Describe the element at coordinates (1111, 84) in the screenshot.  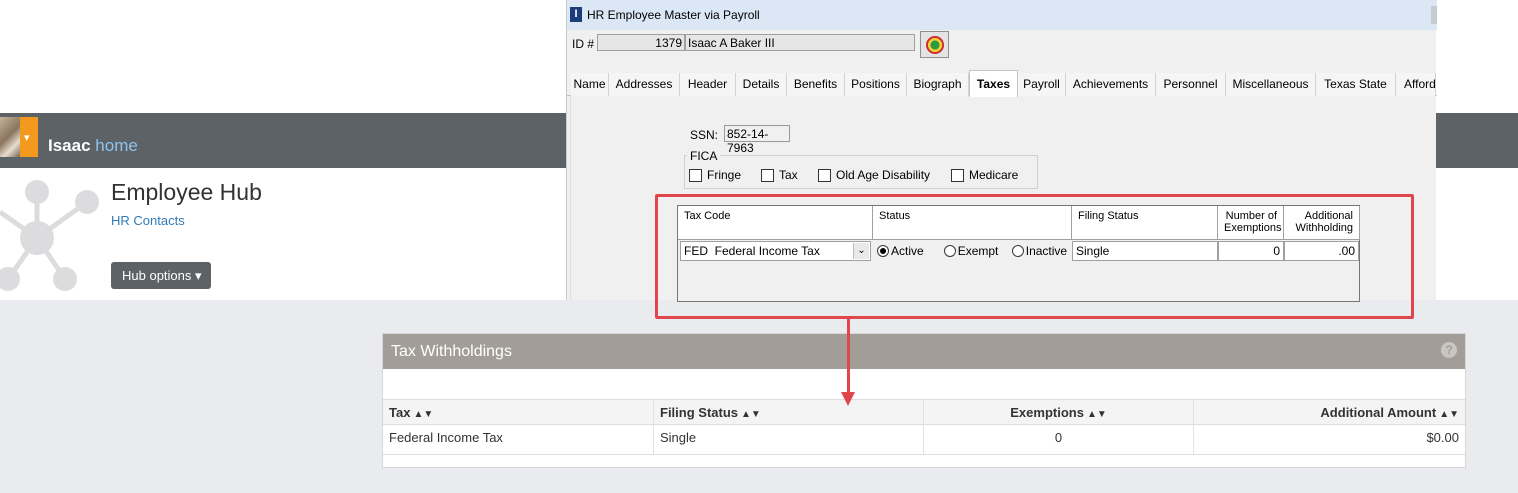
I see `tab-achievements: Achievements` at that location.